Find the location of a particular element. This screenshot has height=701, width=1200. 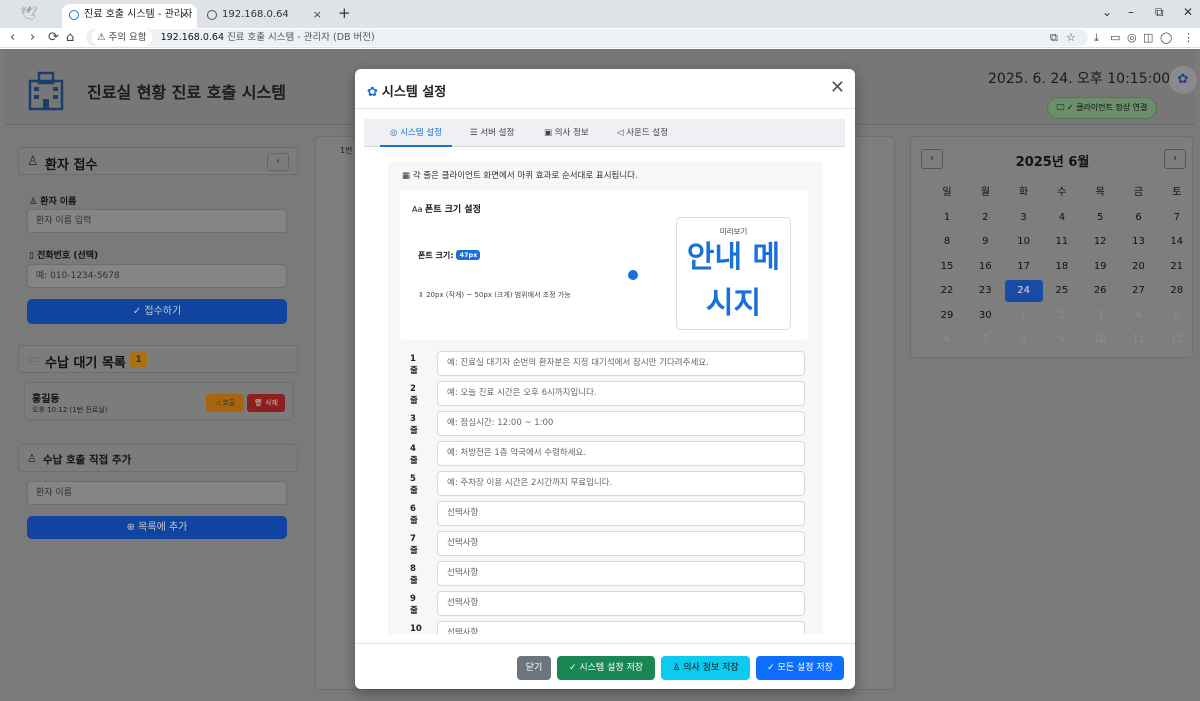

tab-sound-settings: ◁ 사운드 설정 is located at coordinates (642, 133).